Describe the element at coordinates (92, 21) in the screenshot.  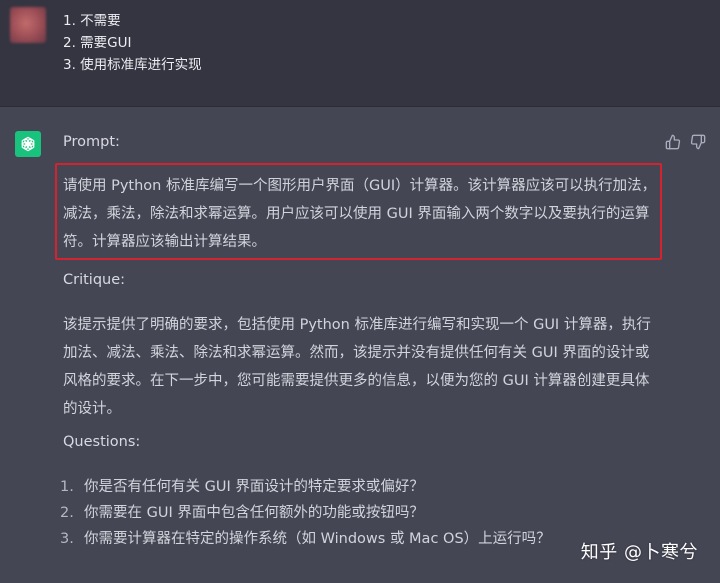
I see `user-line: 1. 不需要` at that location.